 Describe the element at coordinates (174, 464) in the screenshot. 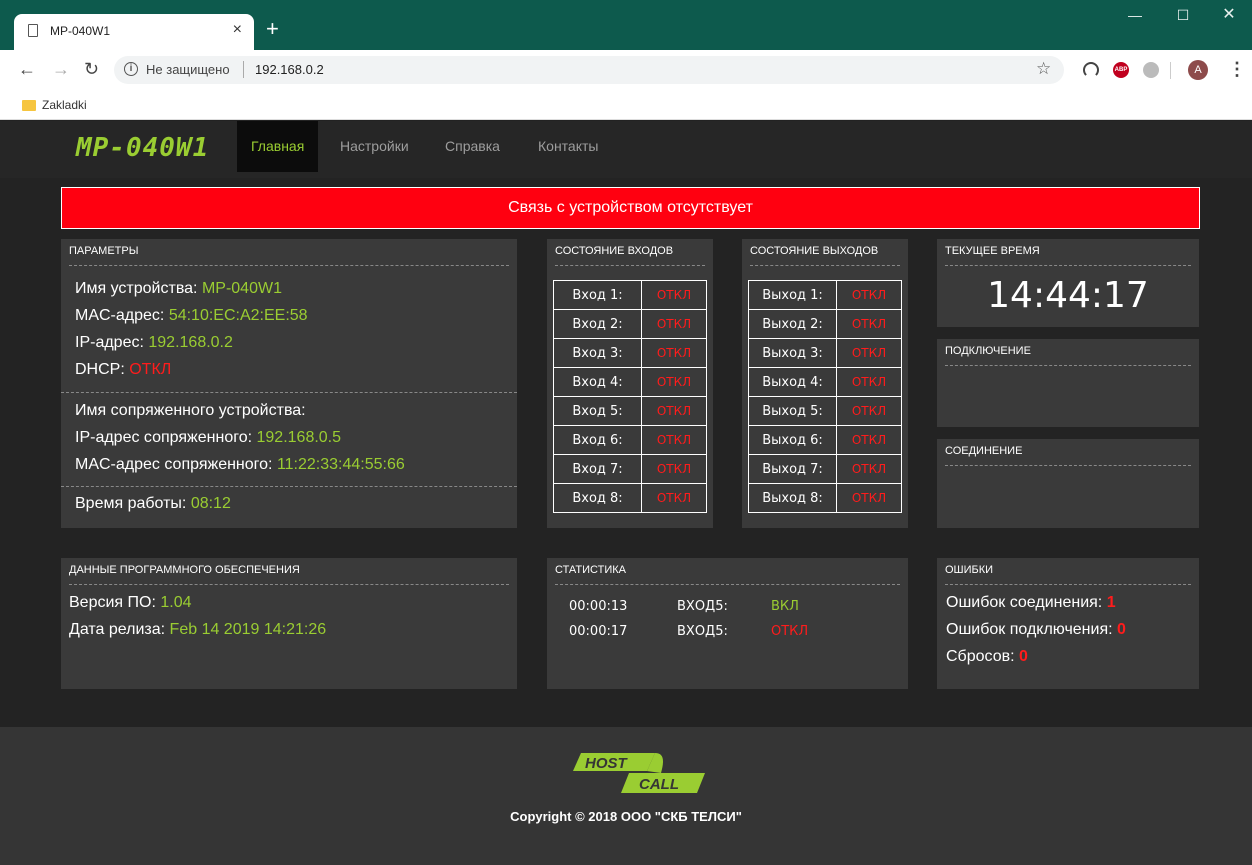

I see `paired-mac-label: MAC-адрес сопряженного:` at that location.